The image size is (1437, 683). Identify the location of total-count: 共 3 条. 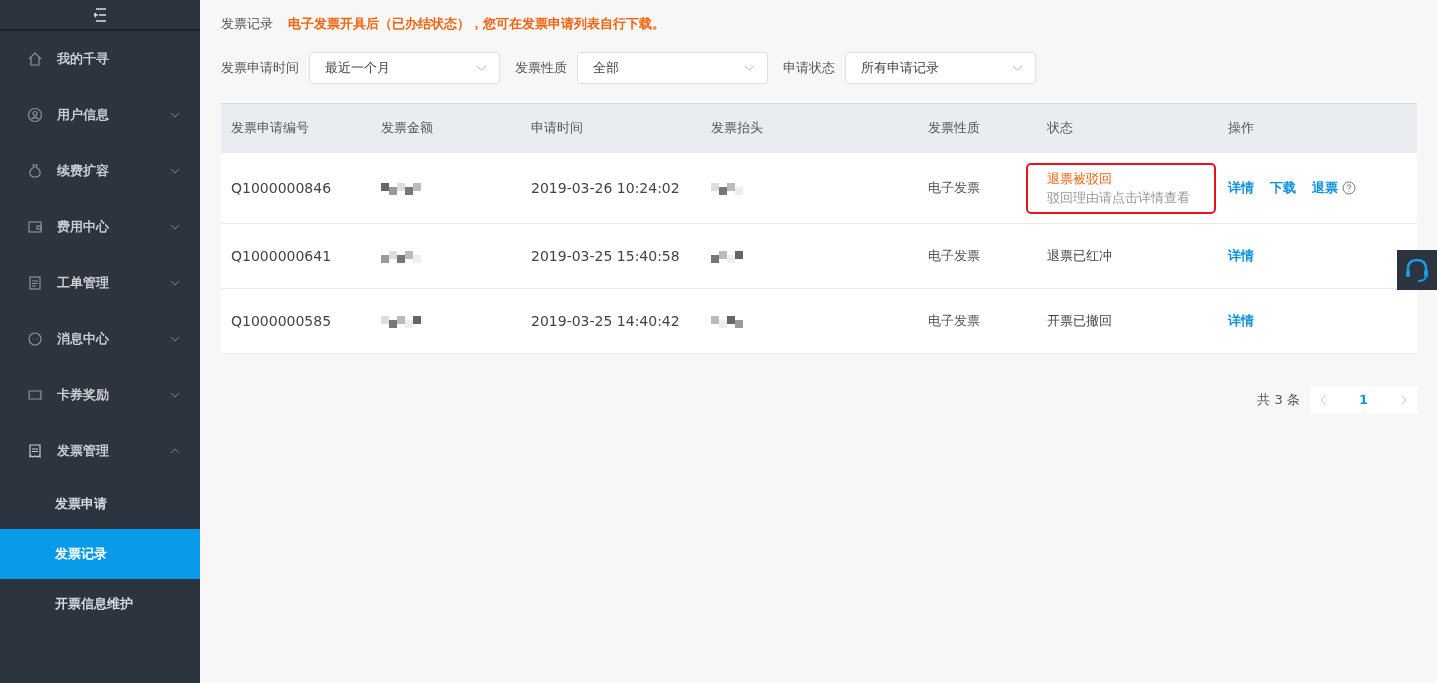
(1278, 400).